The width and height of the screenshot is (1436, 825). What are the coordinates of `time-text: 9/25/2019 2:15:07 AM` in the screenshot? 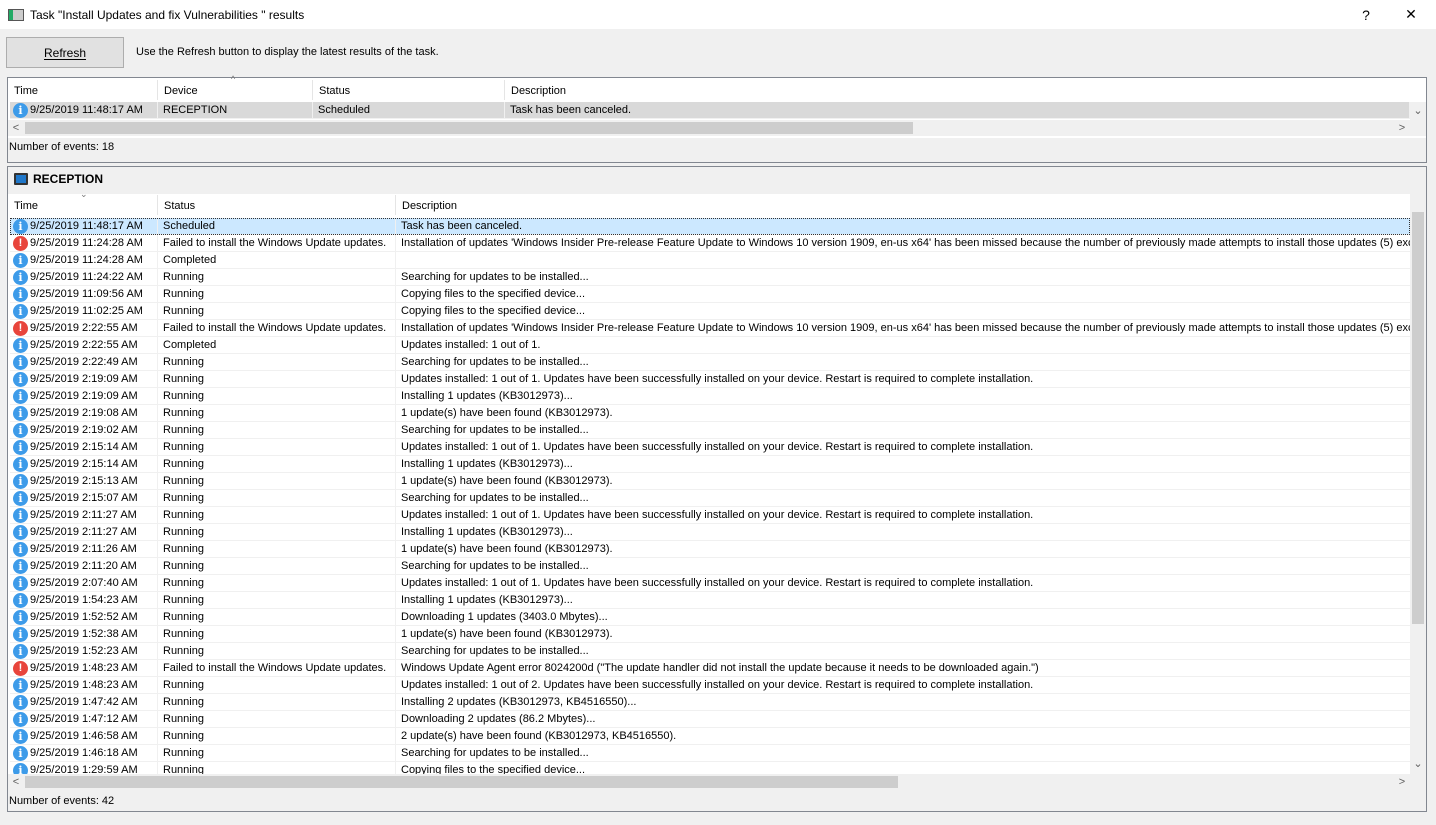 It's located at (84, 498).